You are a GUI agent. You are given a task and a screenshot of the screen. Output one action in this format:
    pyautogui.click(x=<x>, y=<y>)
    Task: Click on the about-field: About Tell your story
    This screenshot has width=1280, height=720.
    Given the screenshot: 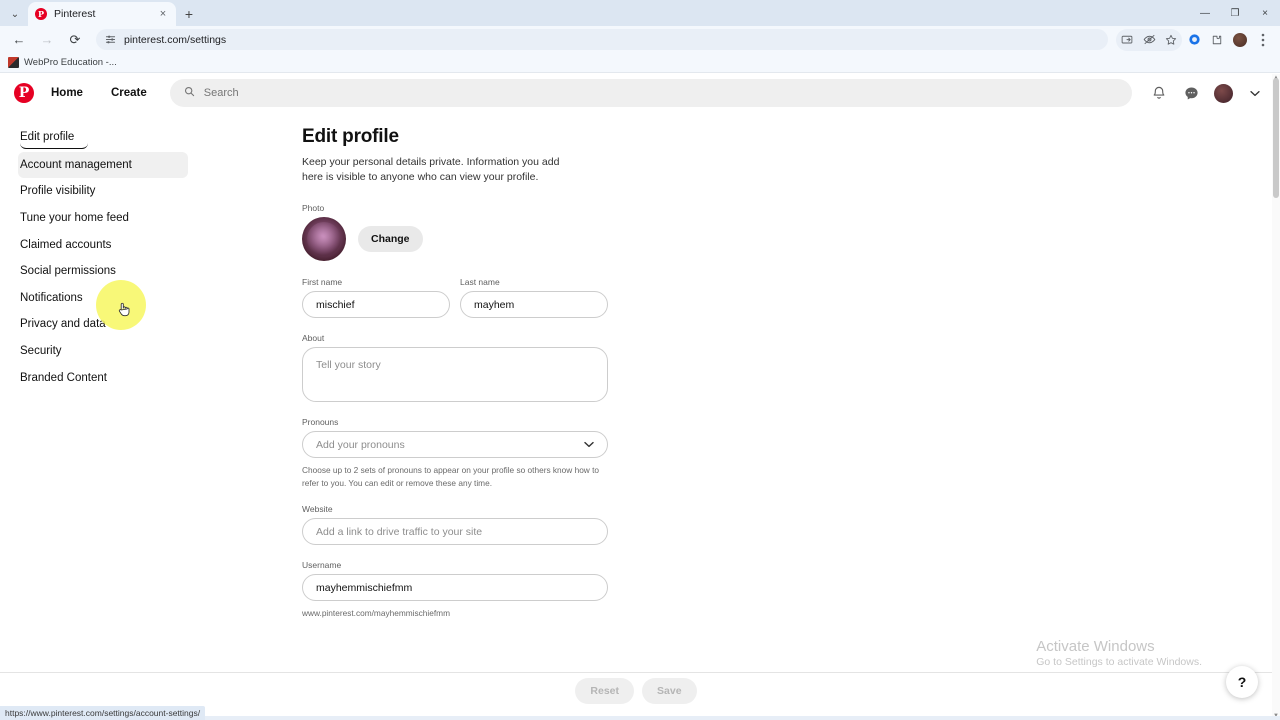 What is the action you would take?
    pyautogui.click(x=455, y=368)
    